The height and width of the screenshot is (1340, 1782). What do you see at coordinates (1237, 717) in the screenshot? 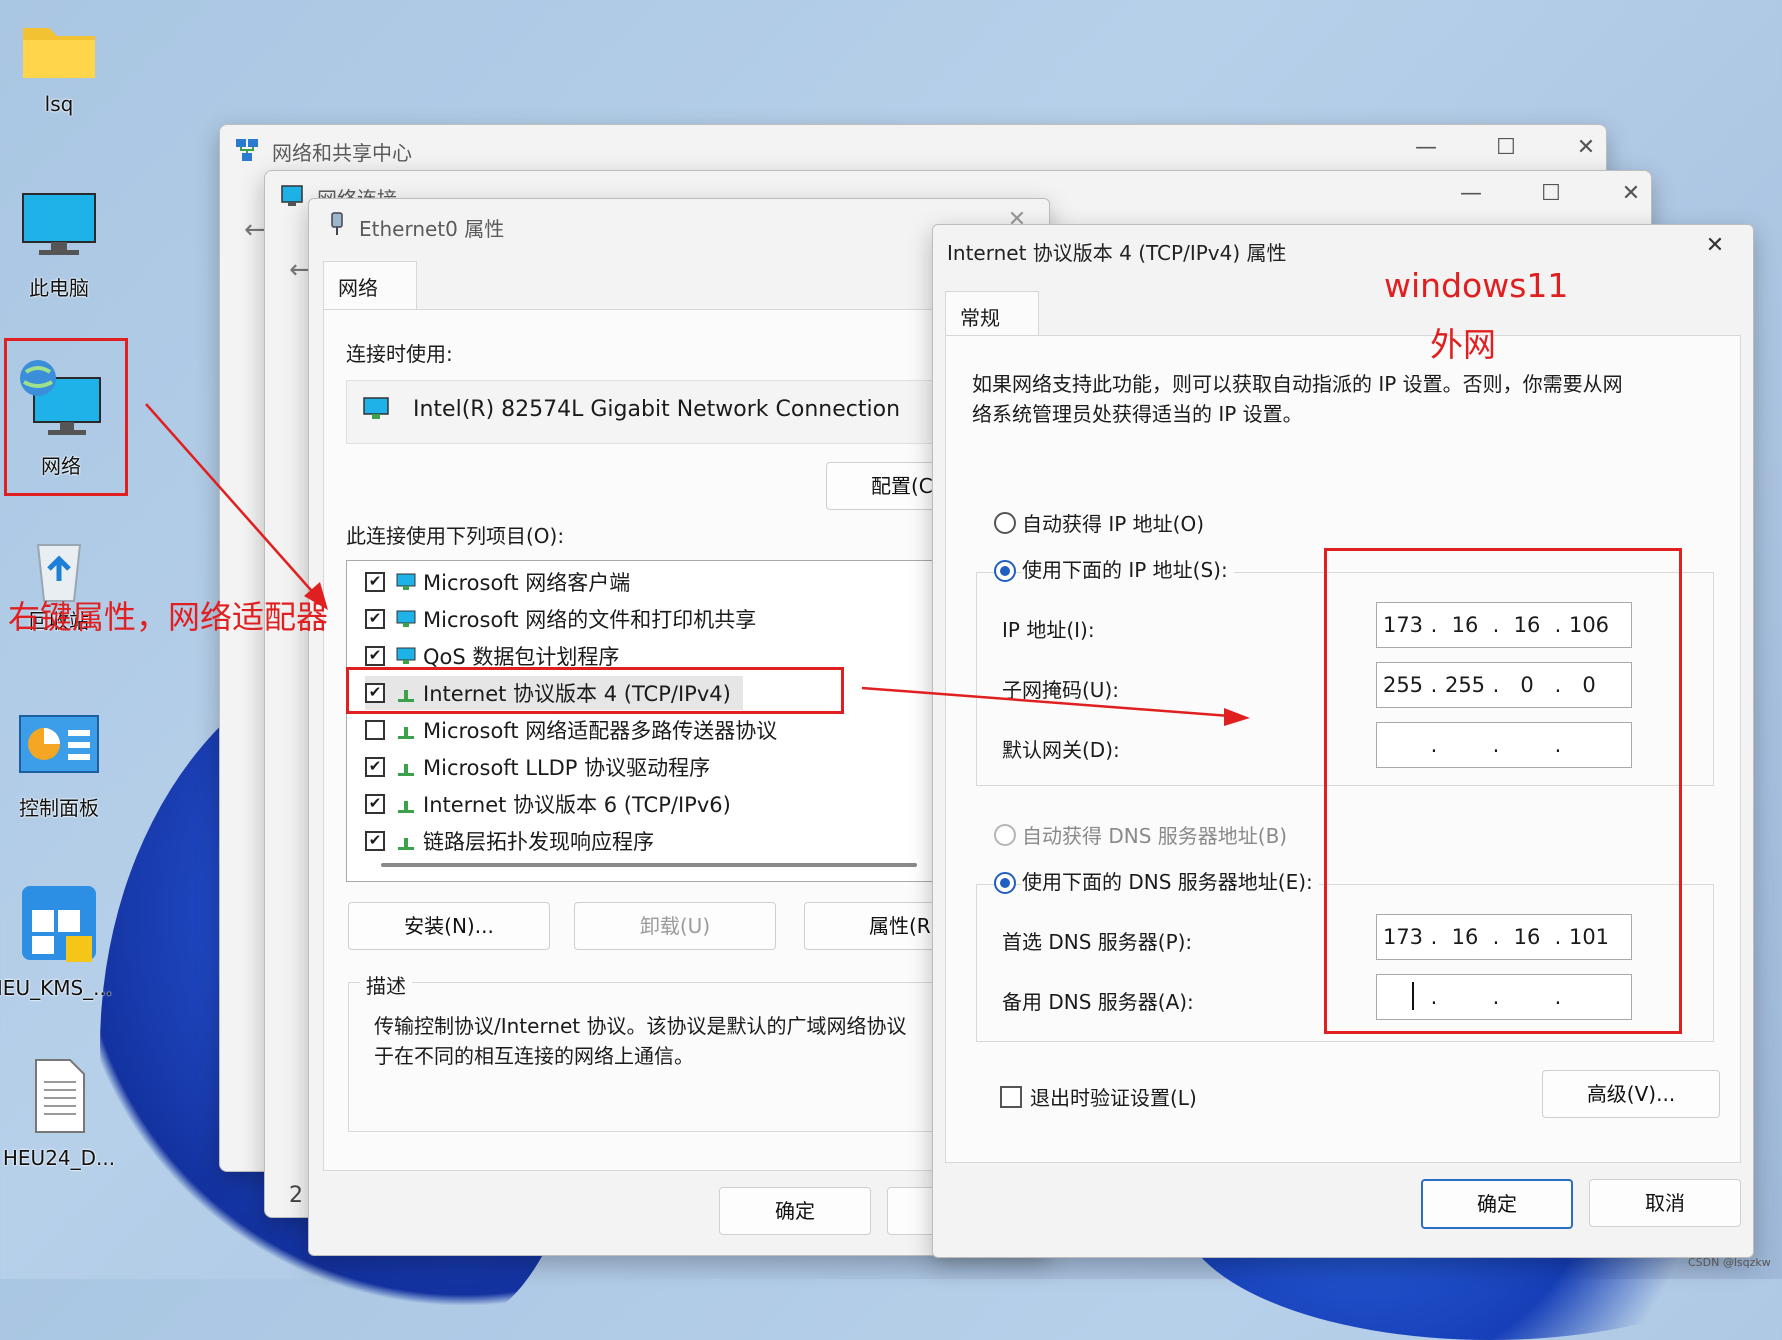
I see `arrow-head-icon` at bounding box center [1237, 717].